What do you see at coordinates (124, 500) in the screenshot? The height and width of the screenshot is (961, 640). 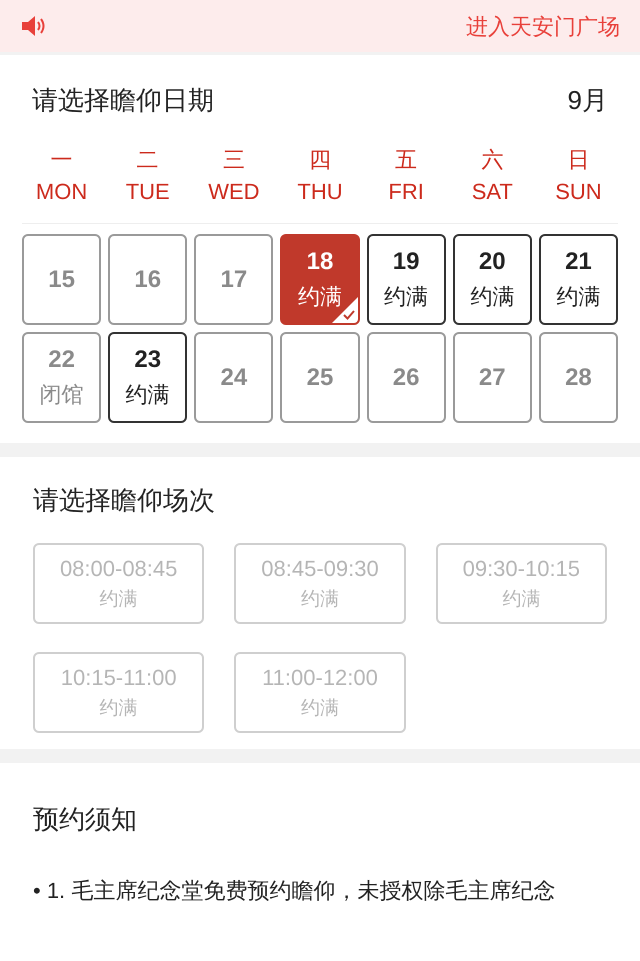 I see `section-title: 请选择瞻仰场次` at bounding box center [124, 500].